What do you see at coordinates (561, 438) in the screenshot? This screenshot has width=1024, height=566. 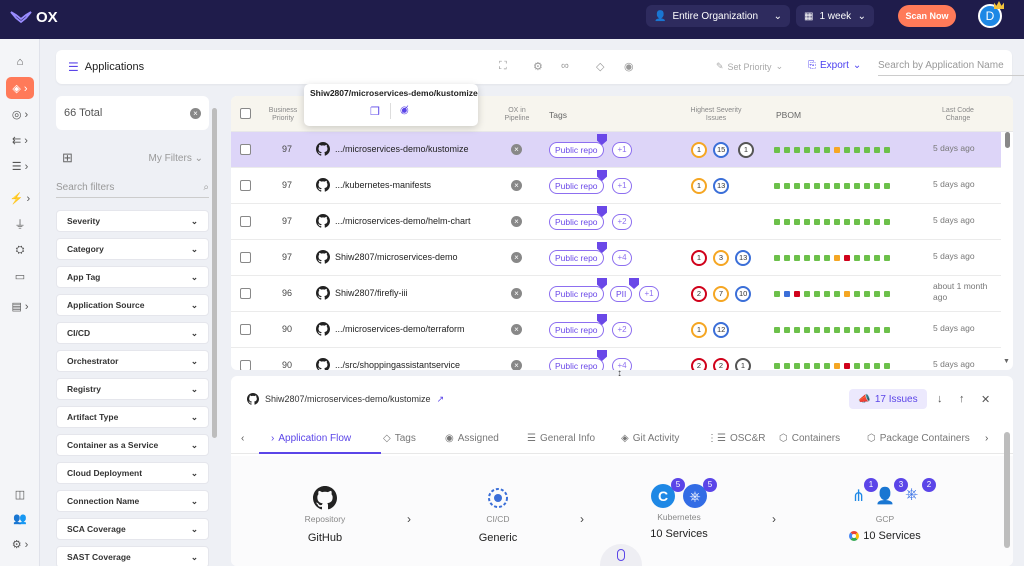 I see `tab-general-info: ☰ General Info` at bounding box center [561, 438].